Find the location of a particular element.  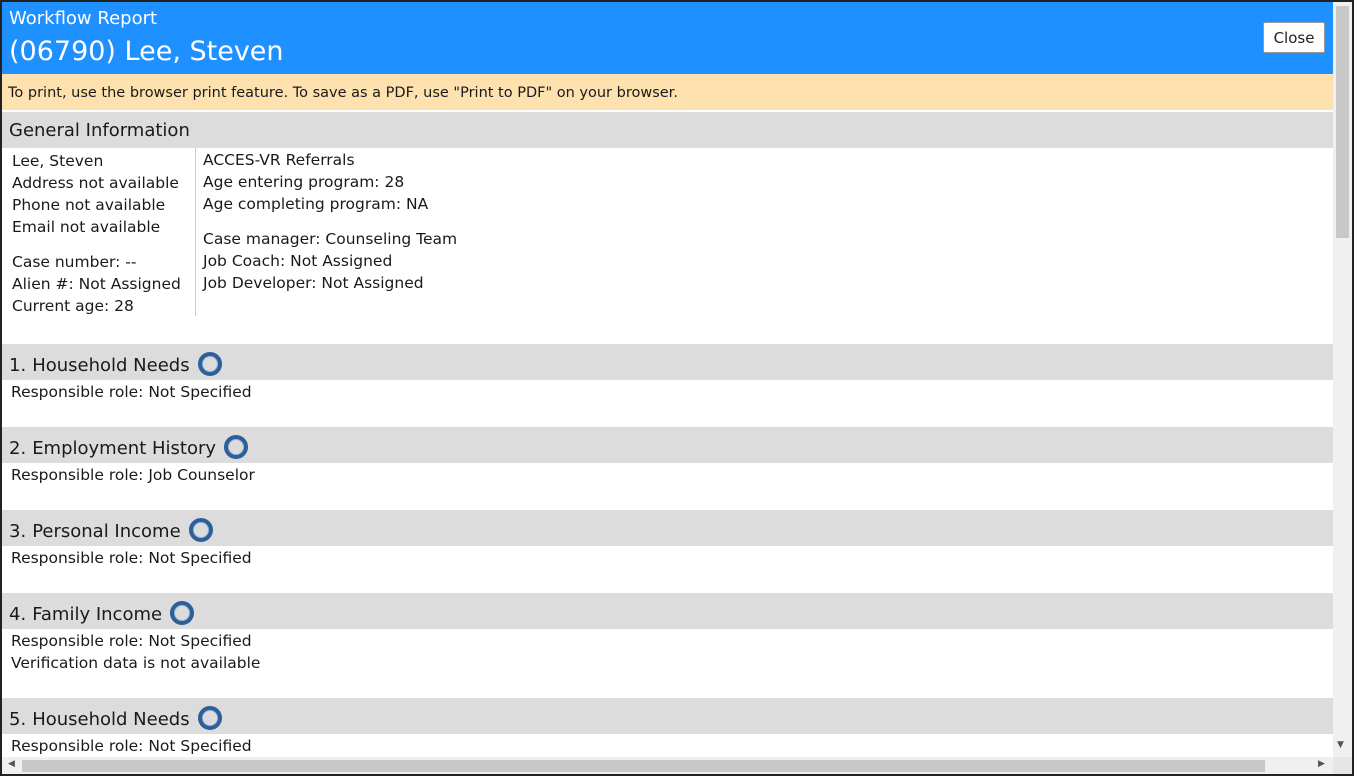

step-number: 2. is located at coordinates (18, 448).